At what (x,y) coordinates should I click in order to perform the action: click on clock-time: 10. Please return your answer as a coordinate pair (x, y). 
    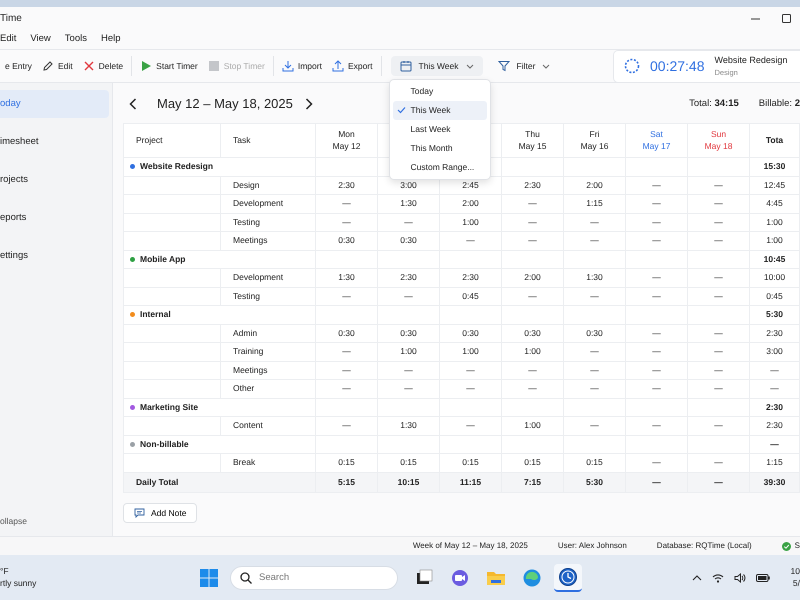
    Looking at the image, I should click on (795, 572).